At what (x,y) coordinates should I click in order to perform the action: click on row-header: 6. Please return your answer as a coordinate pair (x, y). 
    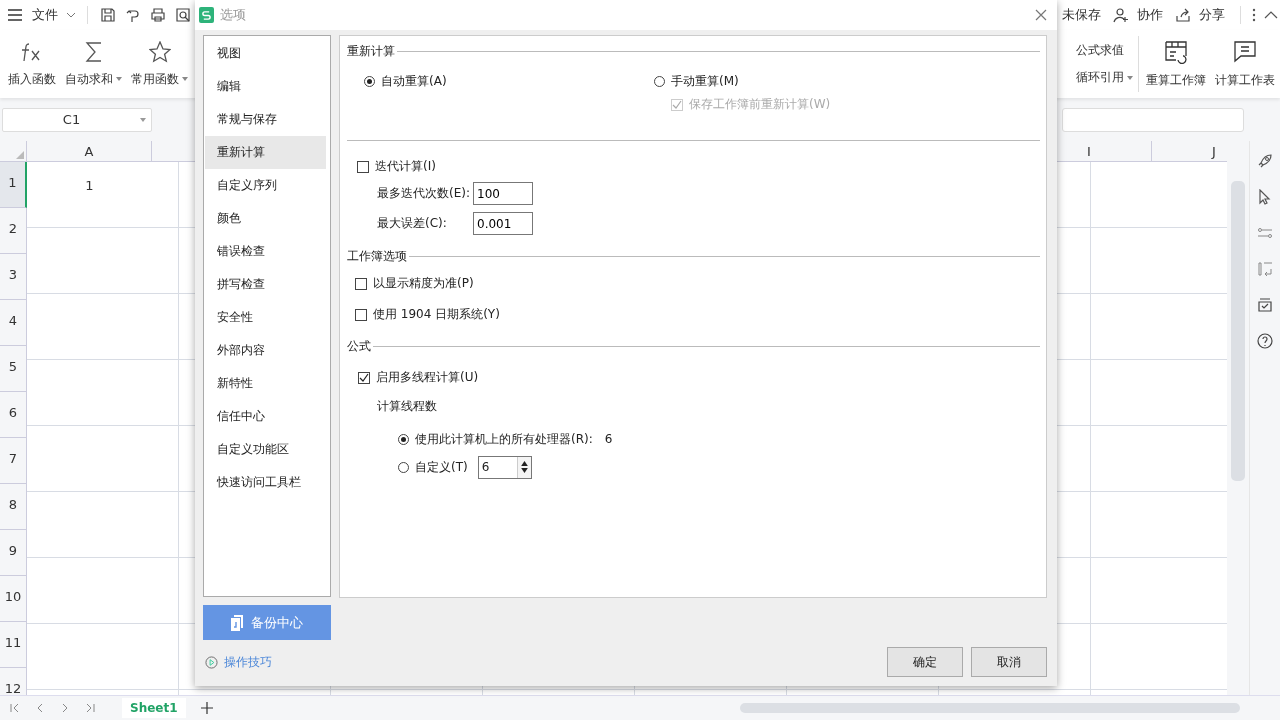
    Looking at the image, I should click on (13, 415).